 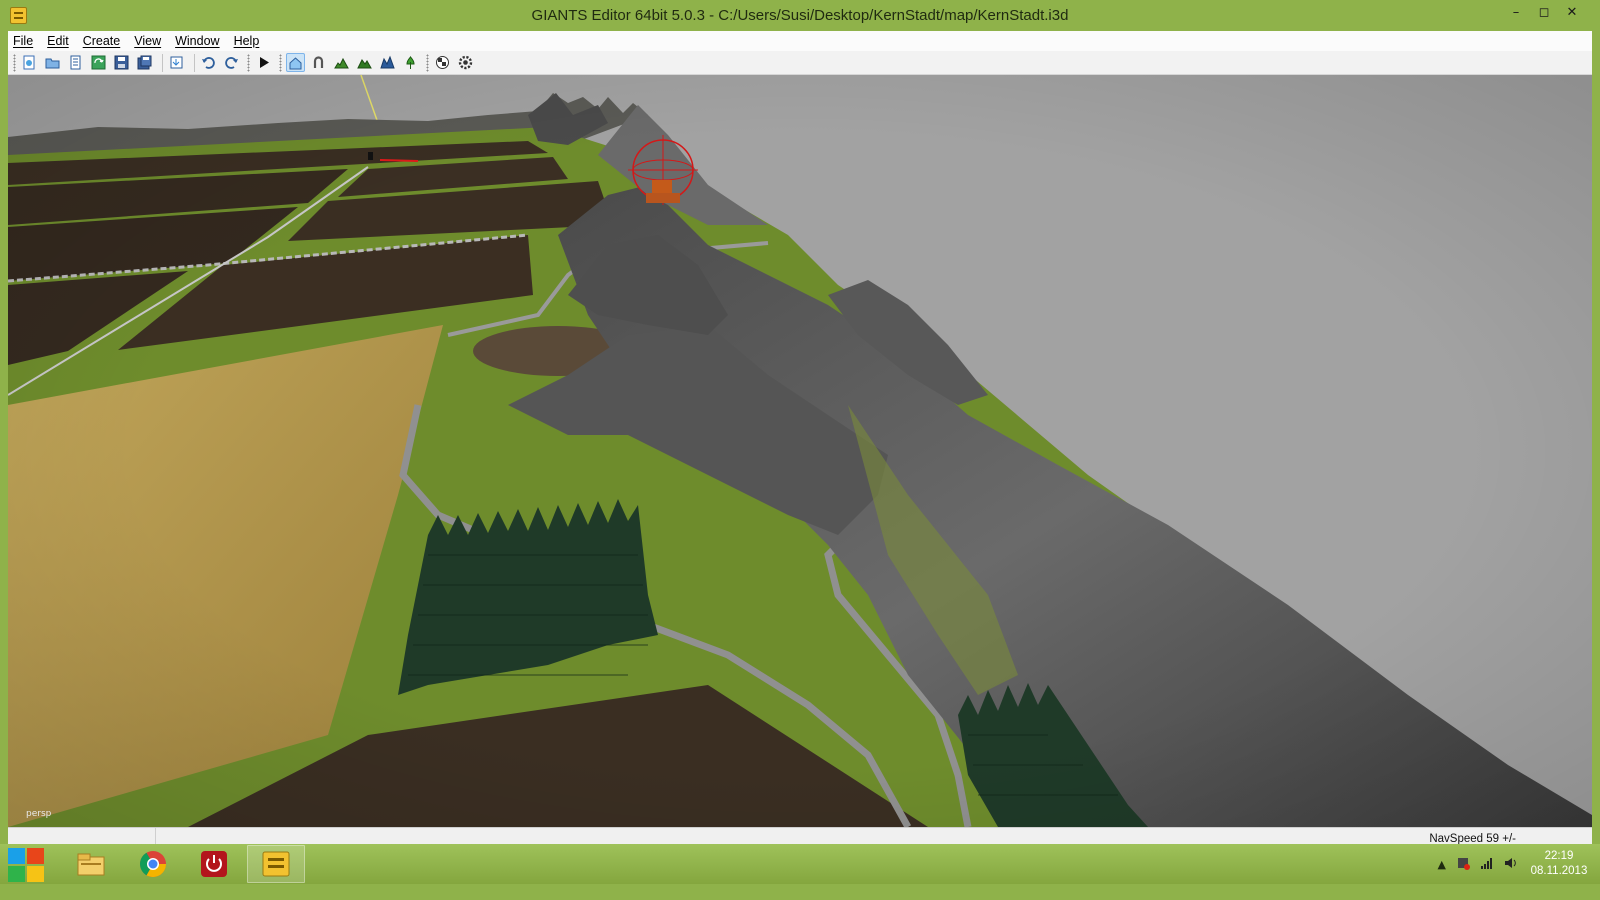 I want to click on power-icon, so click(x=214, y=864).